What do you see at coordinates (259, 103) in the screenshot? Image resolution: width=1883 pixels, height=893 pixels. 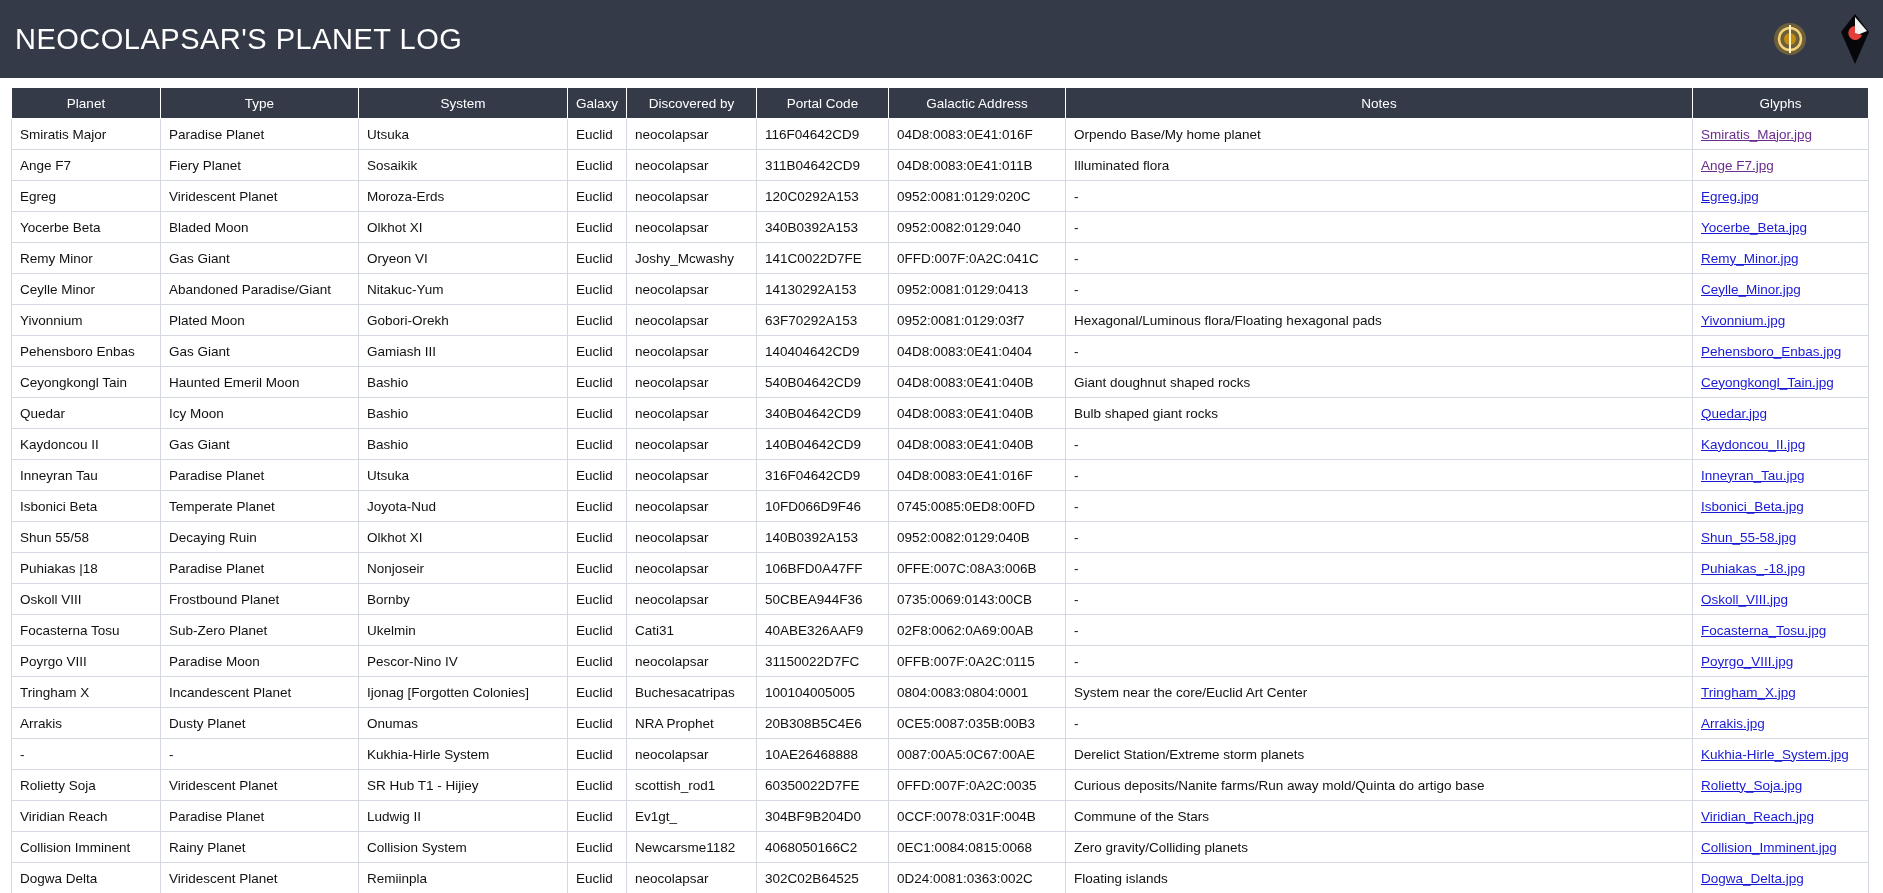 I see `column-header: Type` at bounding box center [259, 103].